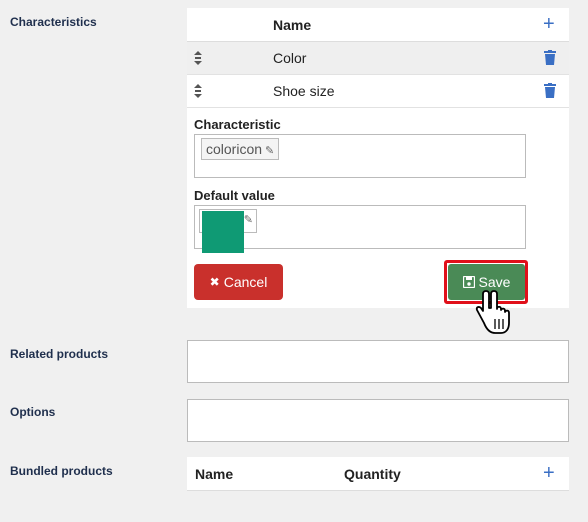 The width and height of the screenshot is (588, 522). Describe the element at coordinates (214, 282) in the screenshot. I see `close-icon: ✖` at that location.